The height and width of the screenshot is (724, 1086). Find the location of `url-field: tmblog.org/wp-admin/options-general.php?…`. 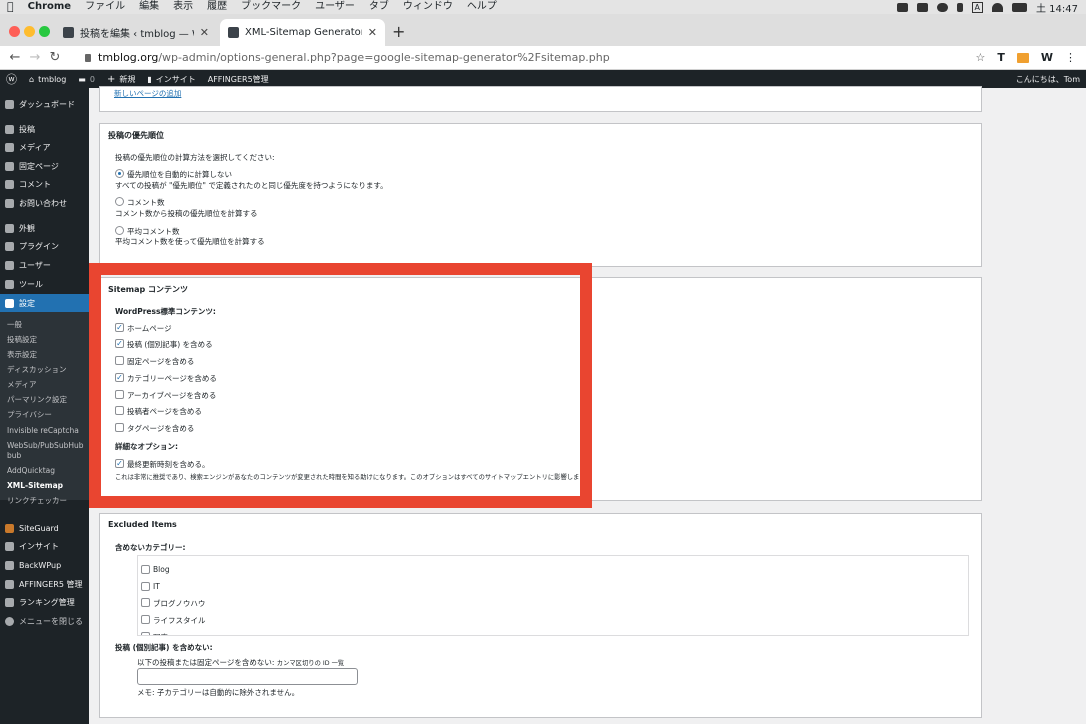

url-field: tmblog.org/wp-admin/options-general.php?… is located at coordinates (347, 57).